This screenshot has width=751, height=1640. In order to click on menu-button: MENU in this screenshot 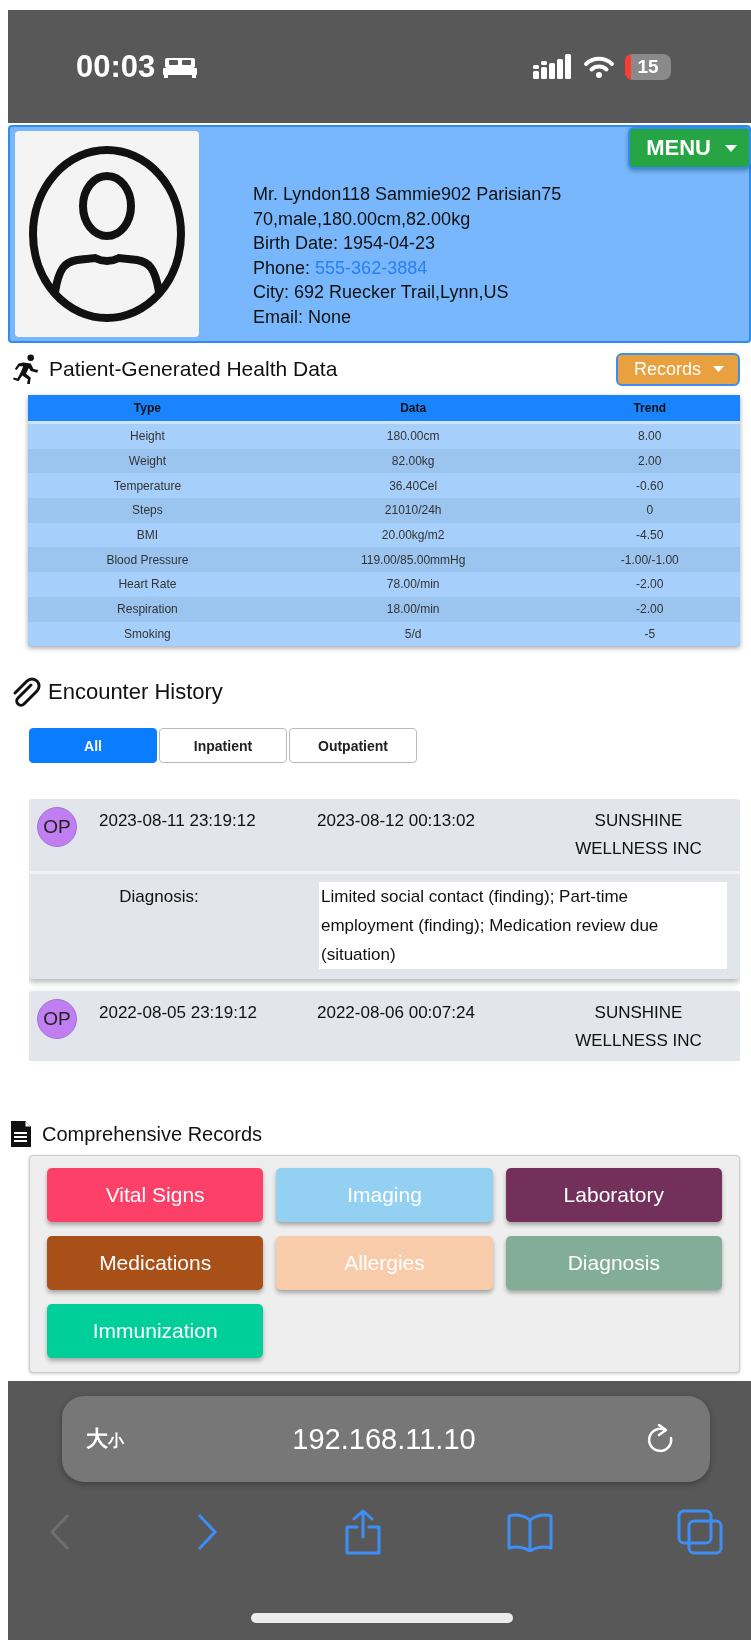, I will do `click(689, 148)`.